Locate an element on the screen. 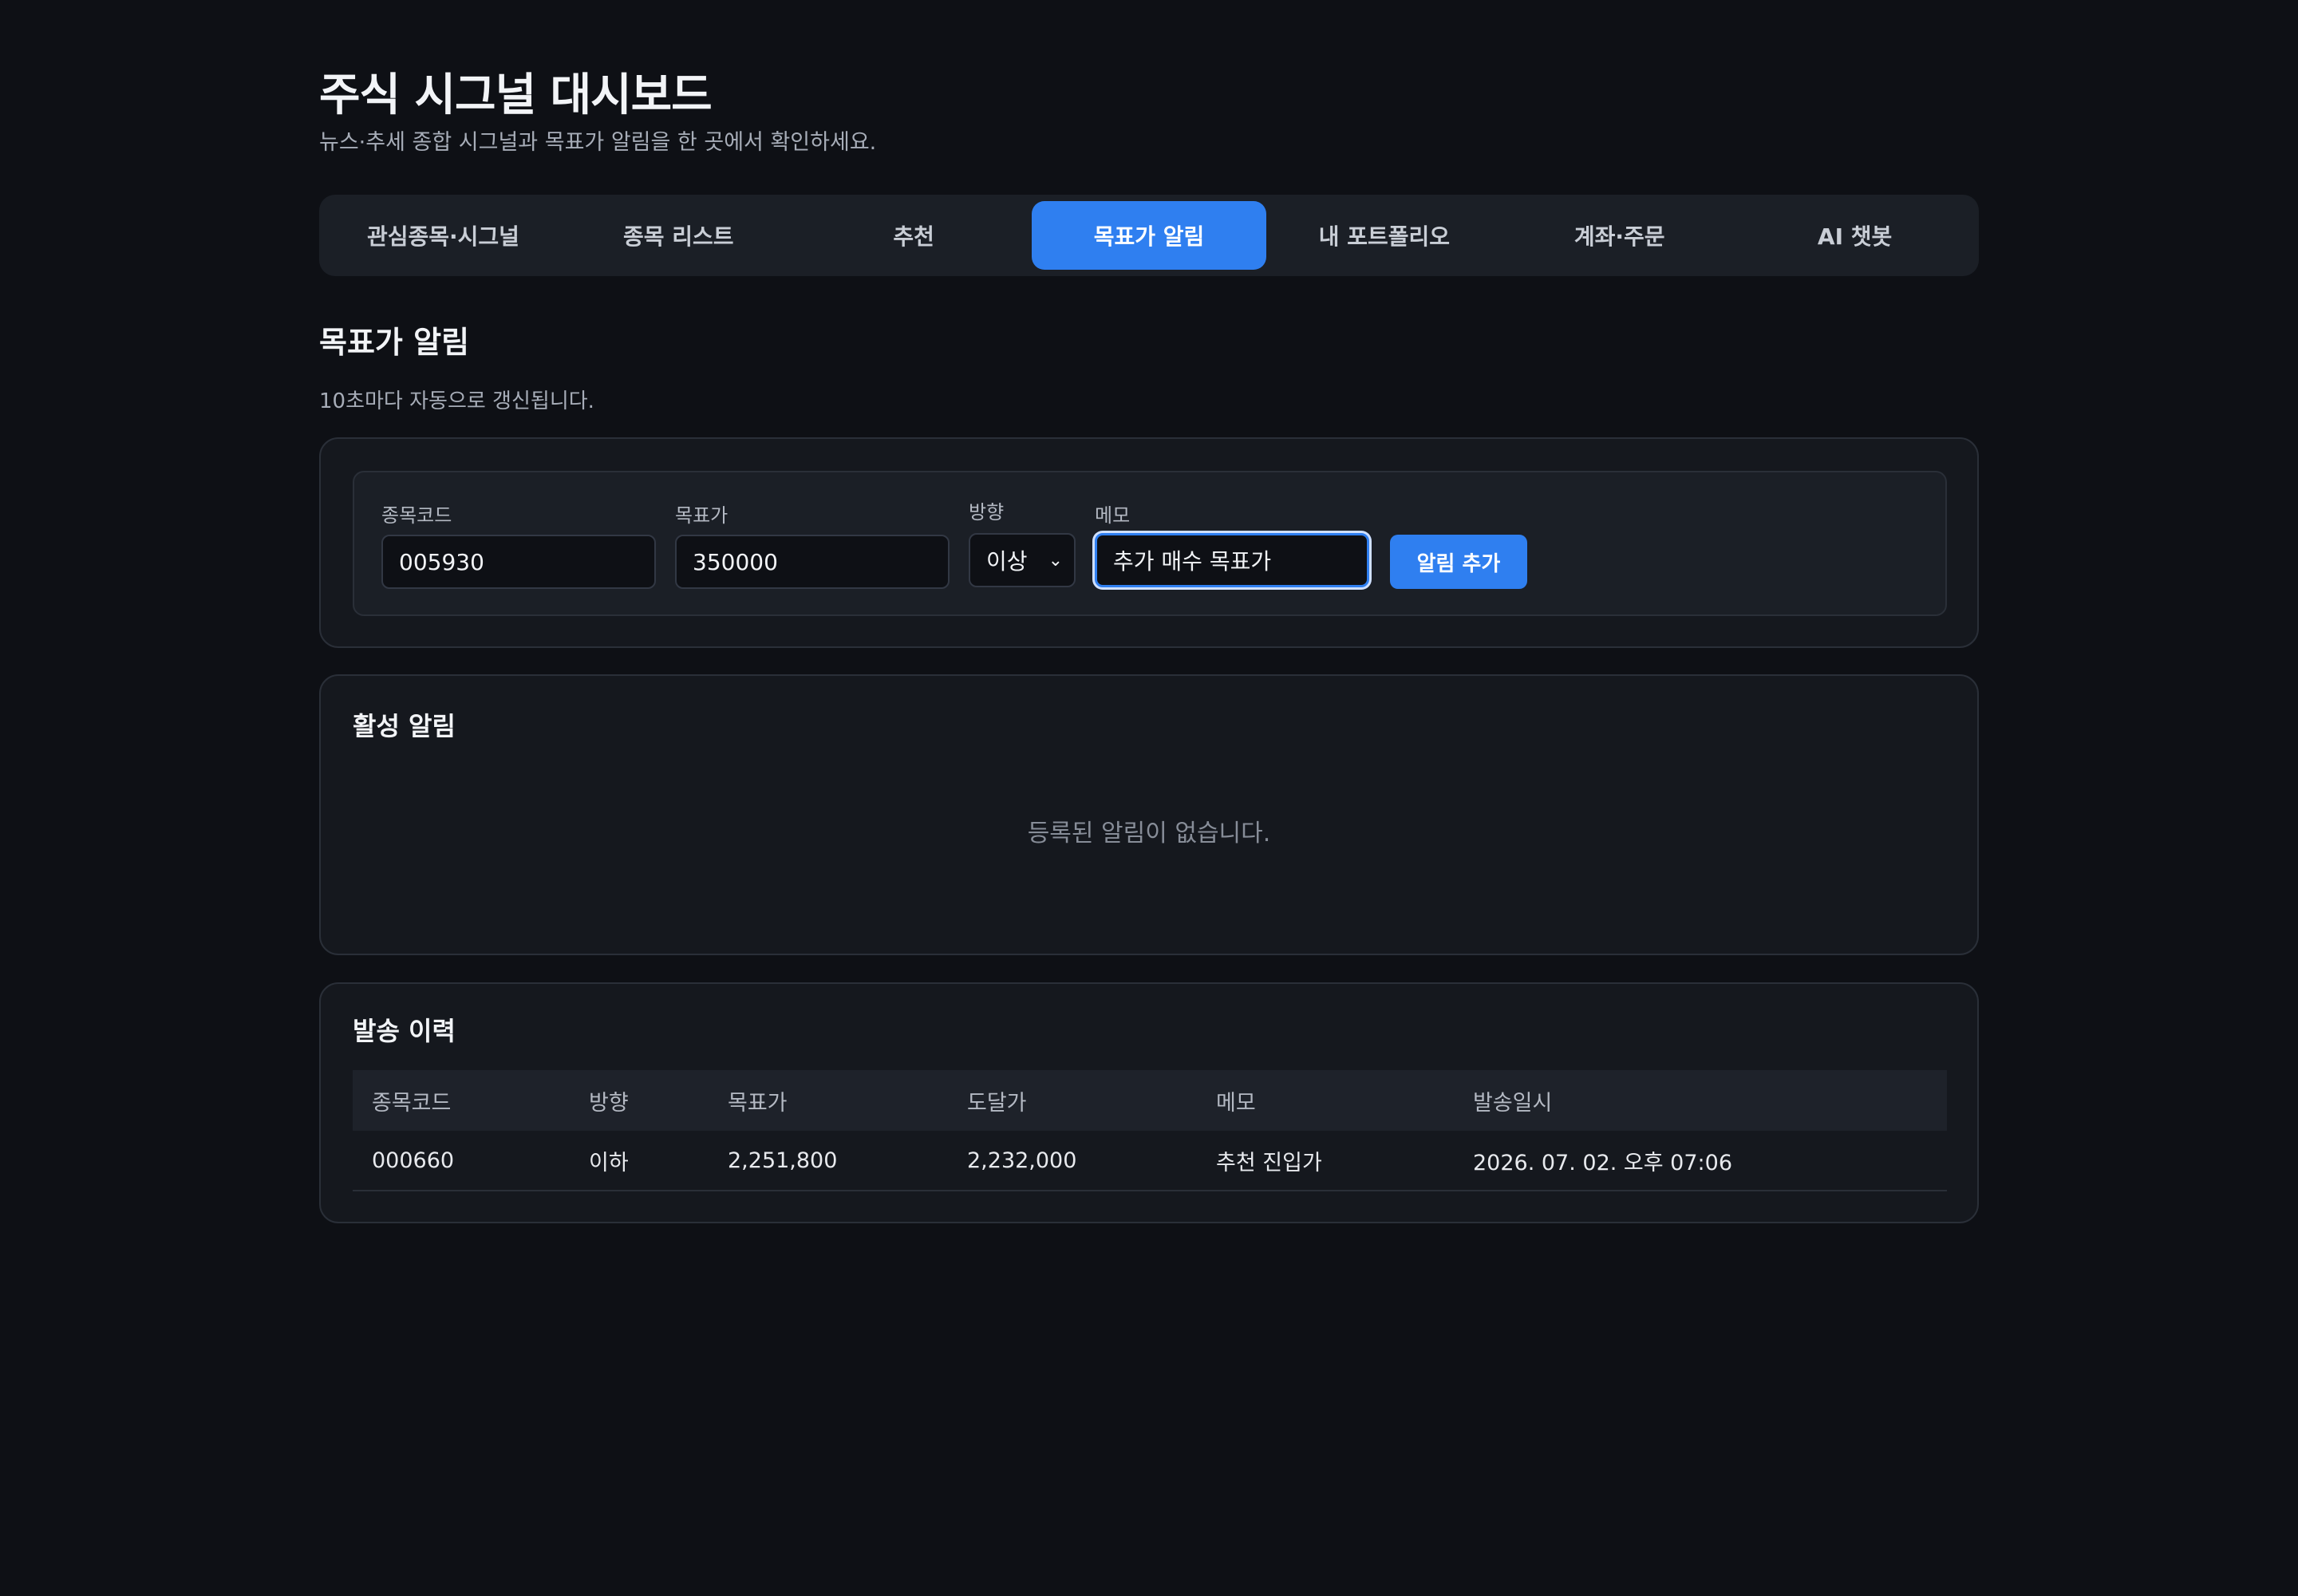 The image size is (2298, 1596). table-header: 종목코드 방향 목표가 도달가 메모 발송일시 is located at coordinates (1150, 1100).